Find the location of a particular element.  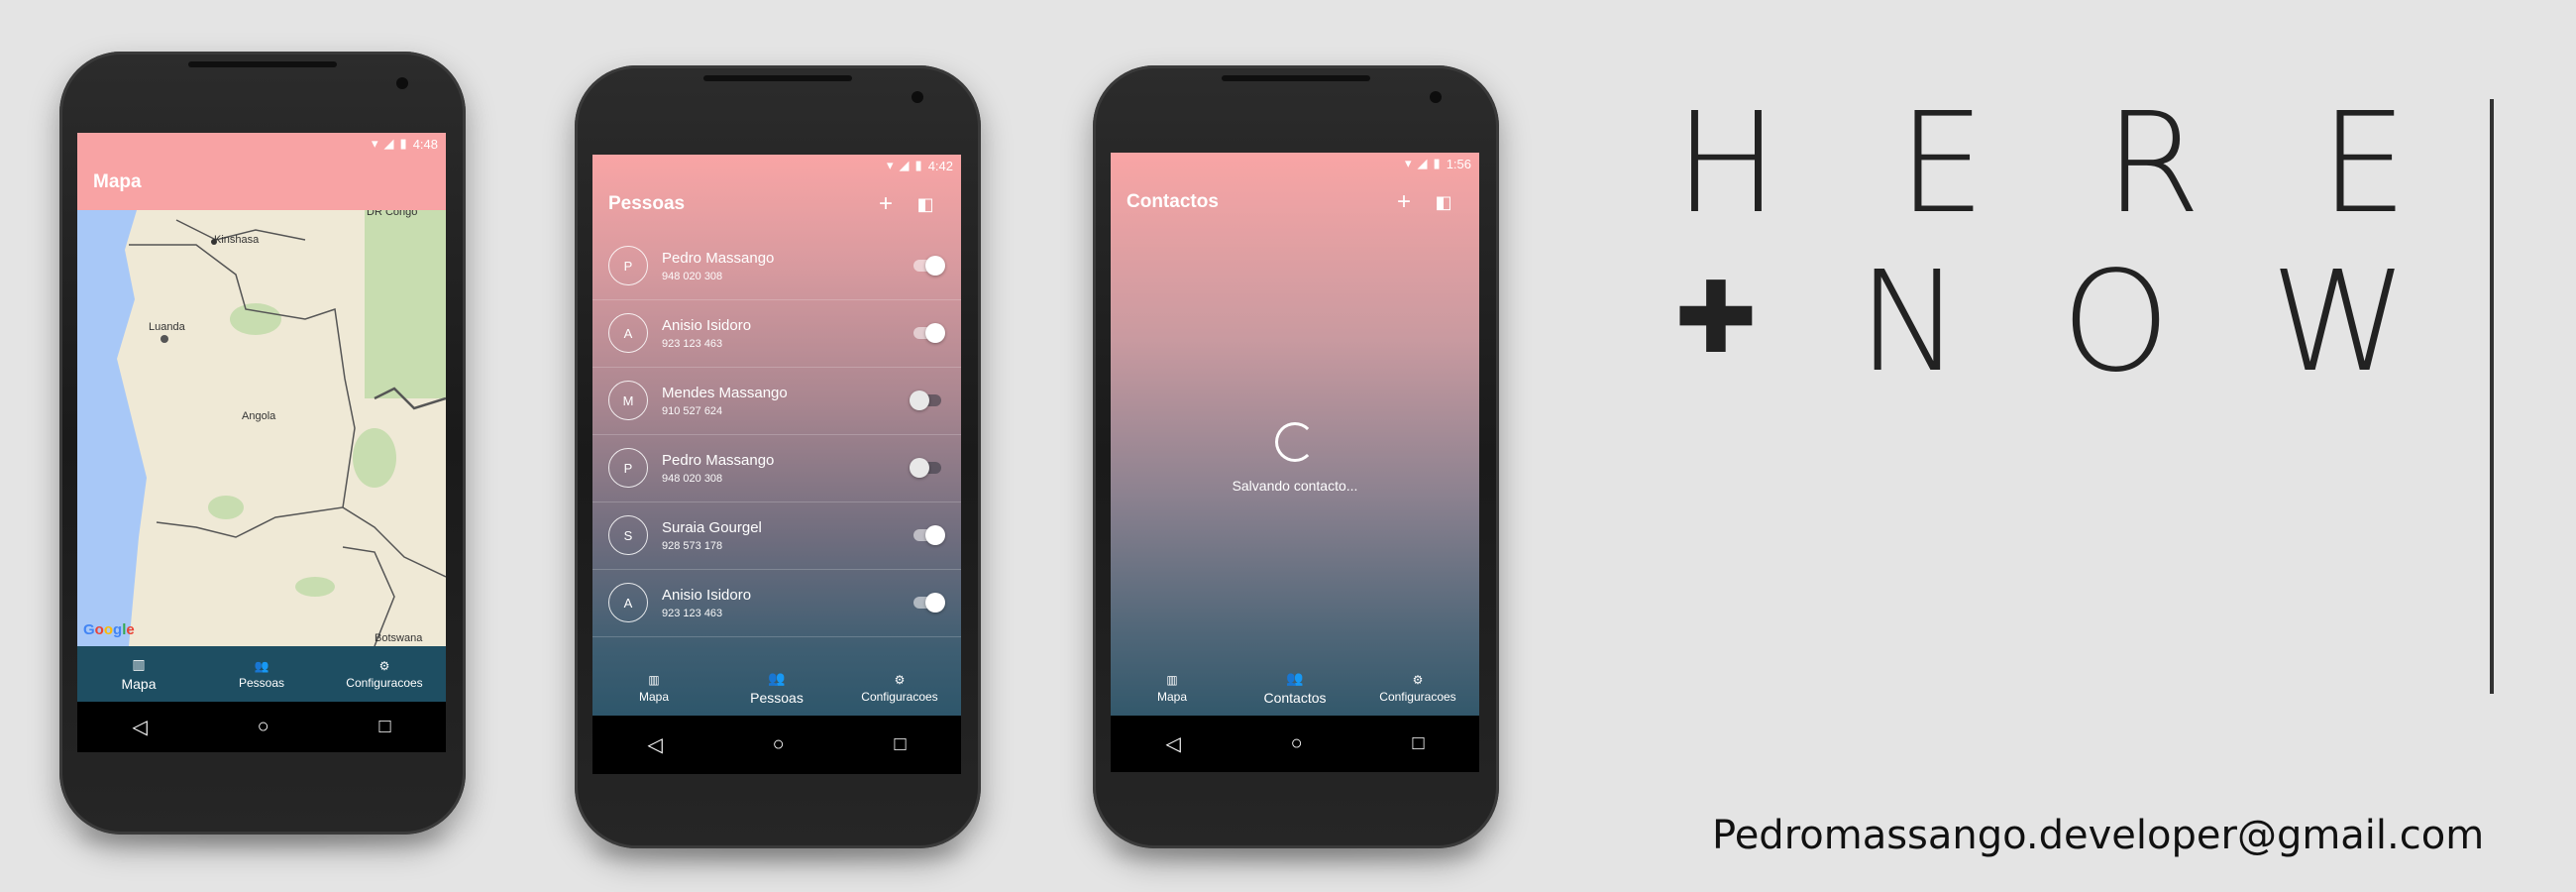

google-logo: Google is located at coordinates (109, 629).